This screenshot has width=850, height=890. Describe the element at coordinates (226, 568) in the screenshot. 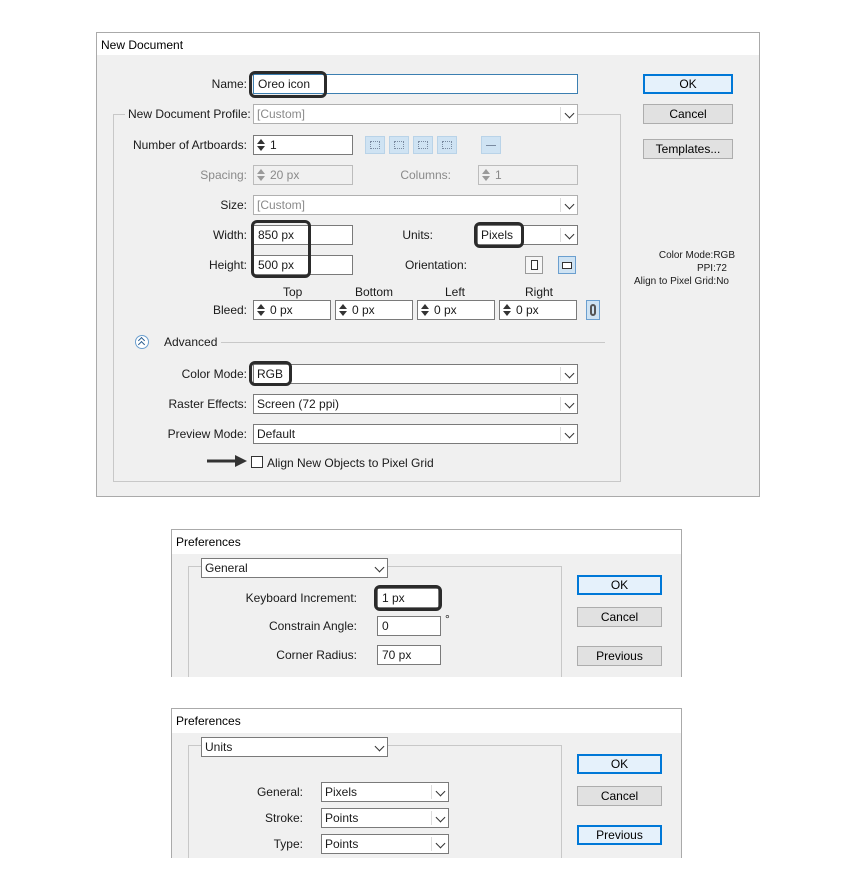

I see `section-value: General` at that location.